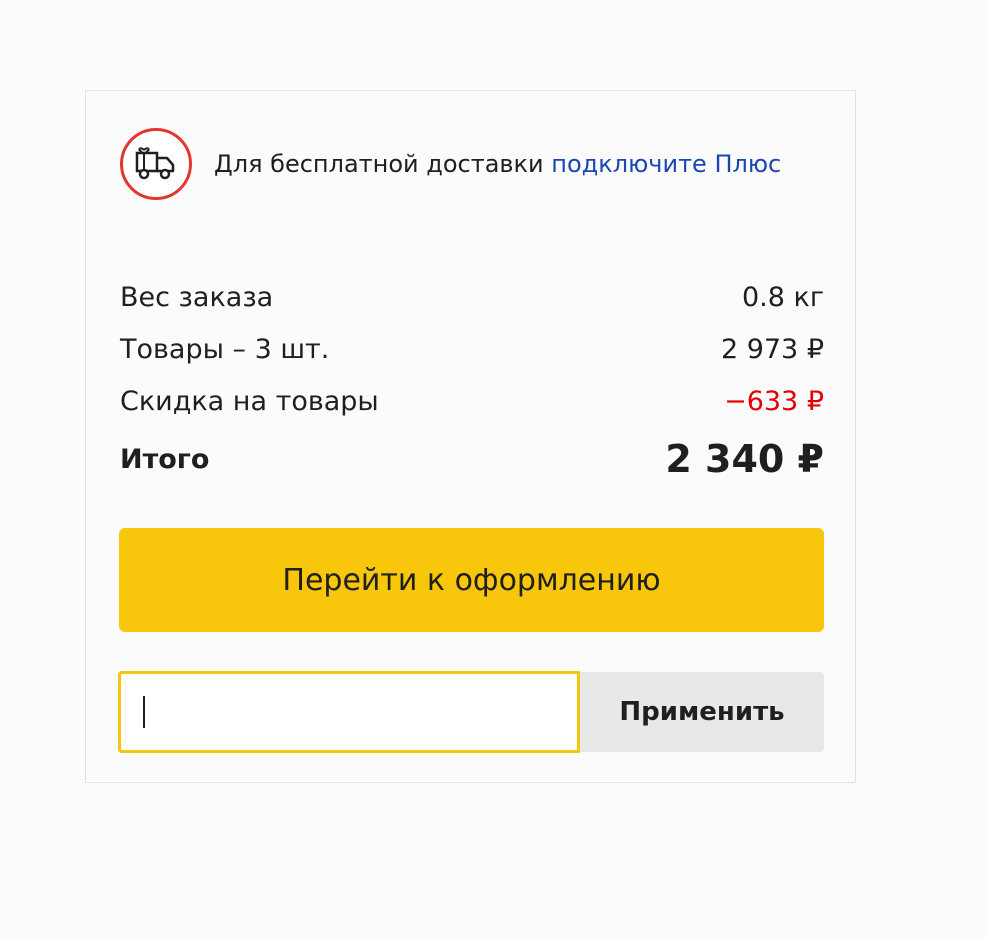 This screenshot has width=988, height=938. What do you see at coordinates (471, 580) in the screenshot?
I see `checkout-button: Перейти к оформлению` at bounding box center [471, 580].